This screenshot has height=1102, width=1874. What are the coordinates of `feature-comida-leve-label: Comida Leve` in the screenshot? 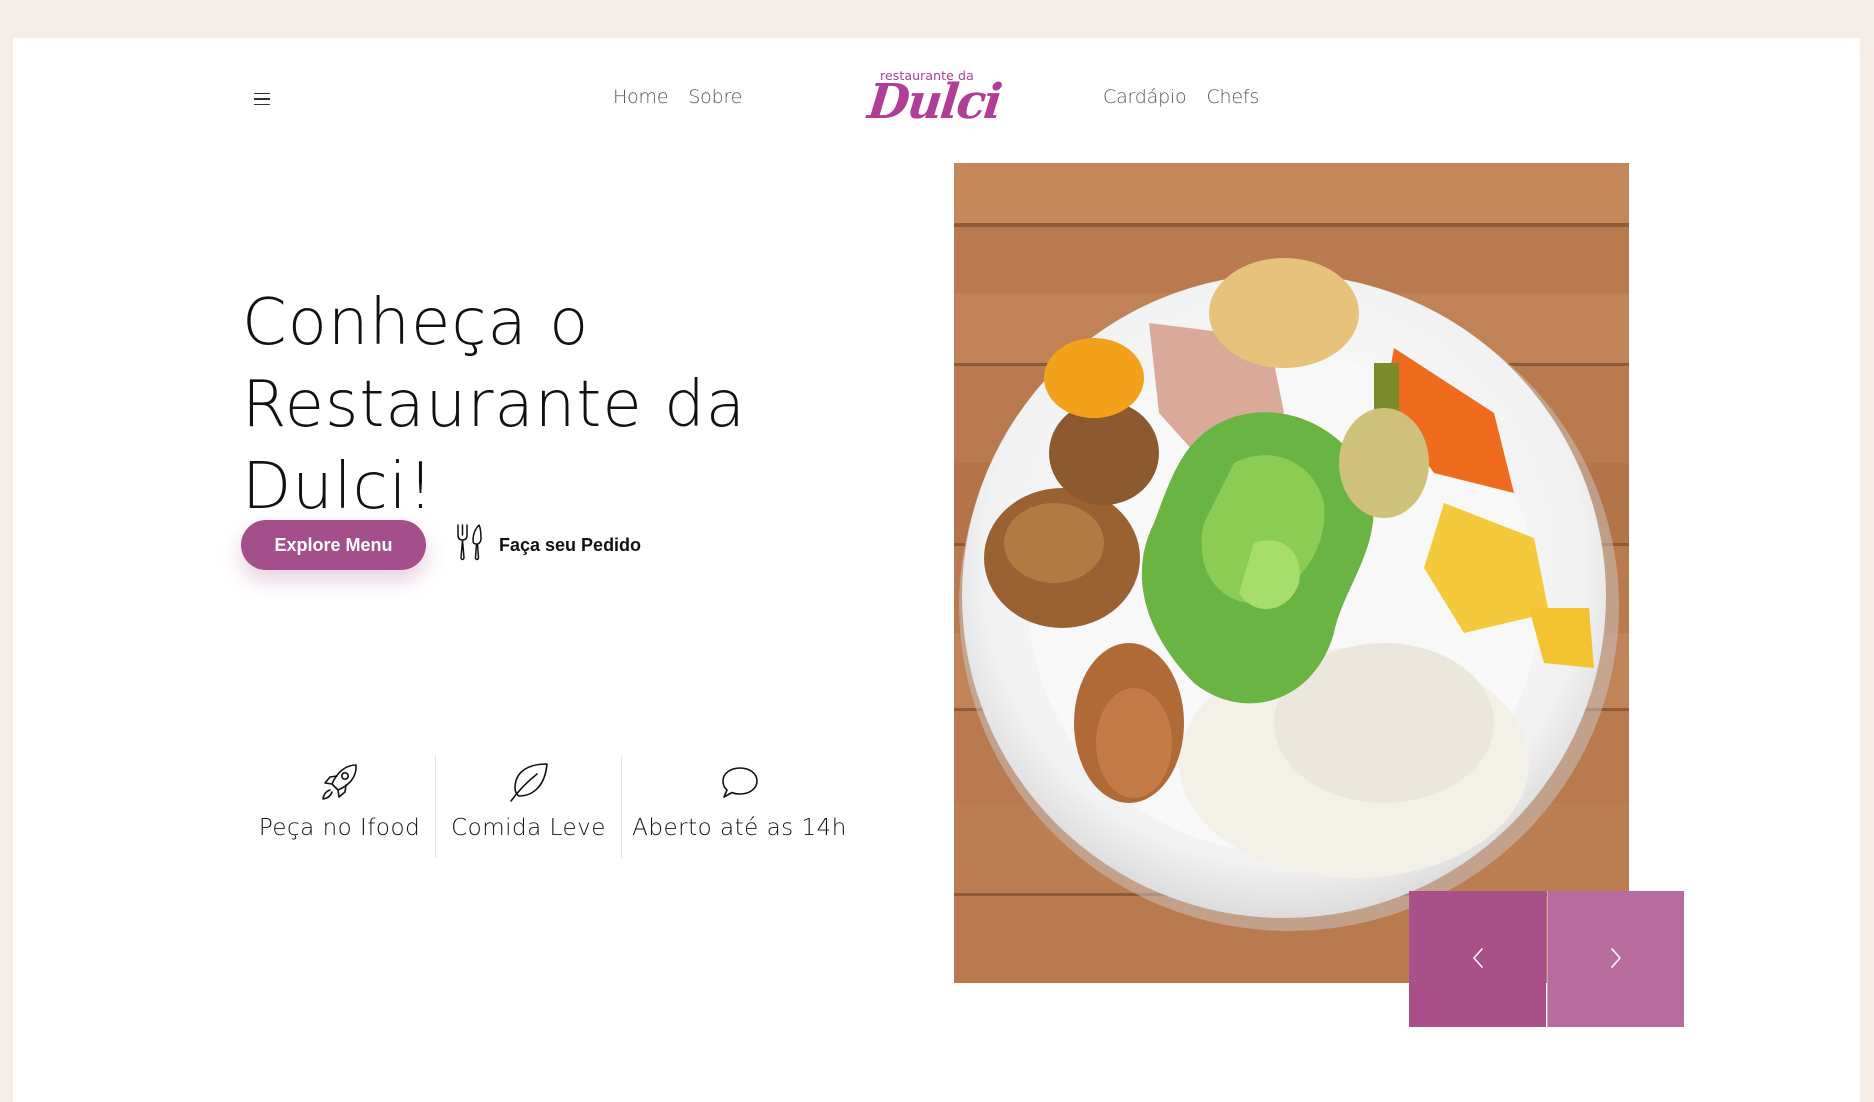 It's located at (528, 828).